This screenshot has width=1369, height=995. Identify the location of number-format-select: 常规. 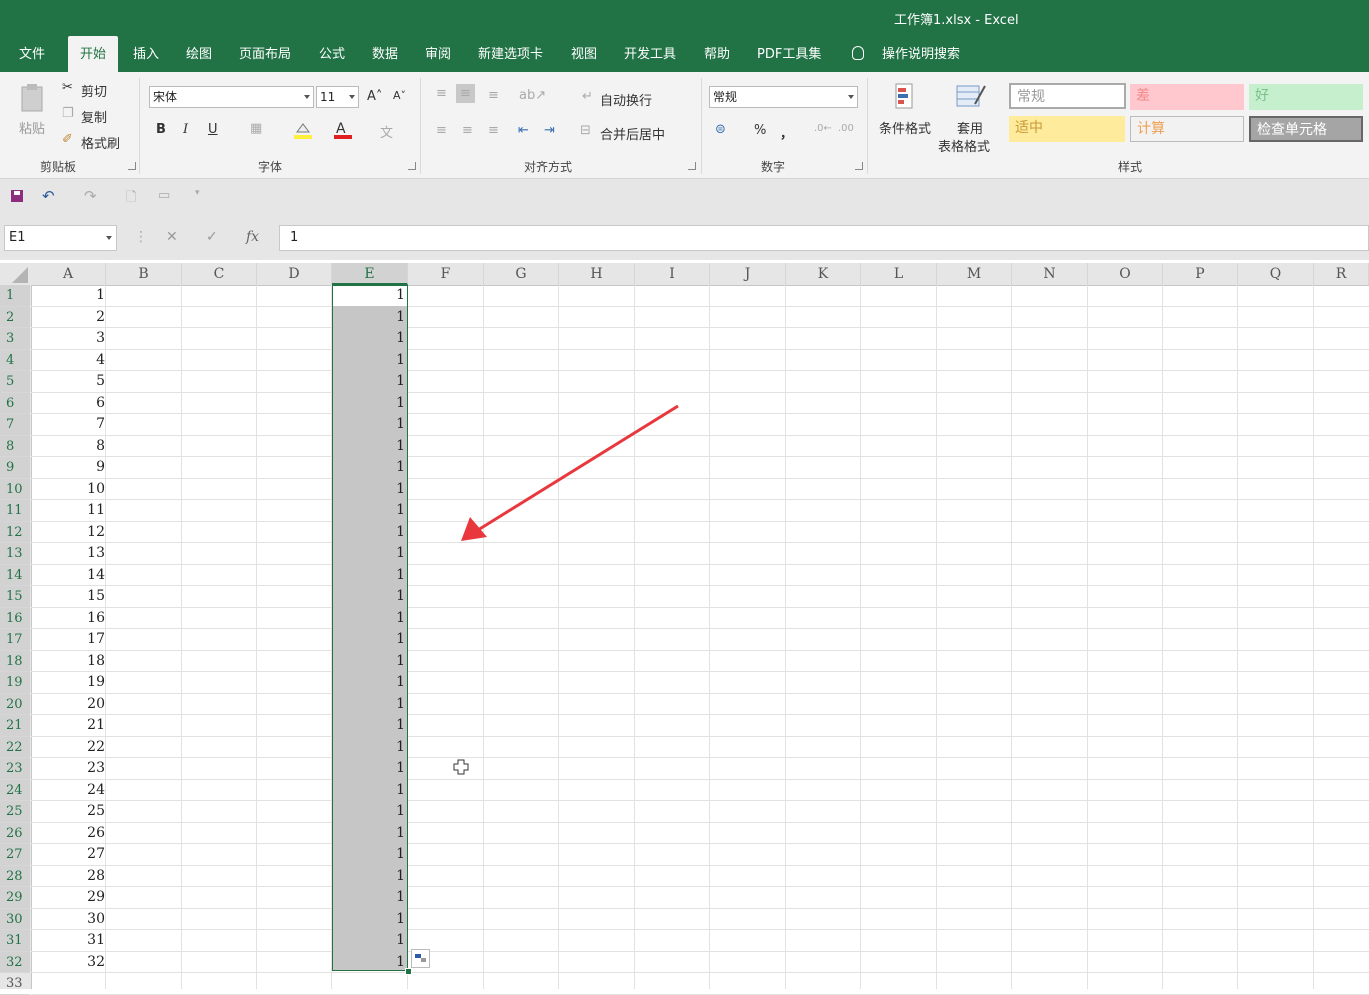
(783, 97).